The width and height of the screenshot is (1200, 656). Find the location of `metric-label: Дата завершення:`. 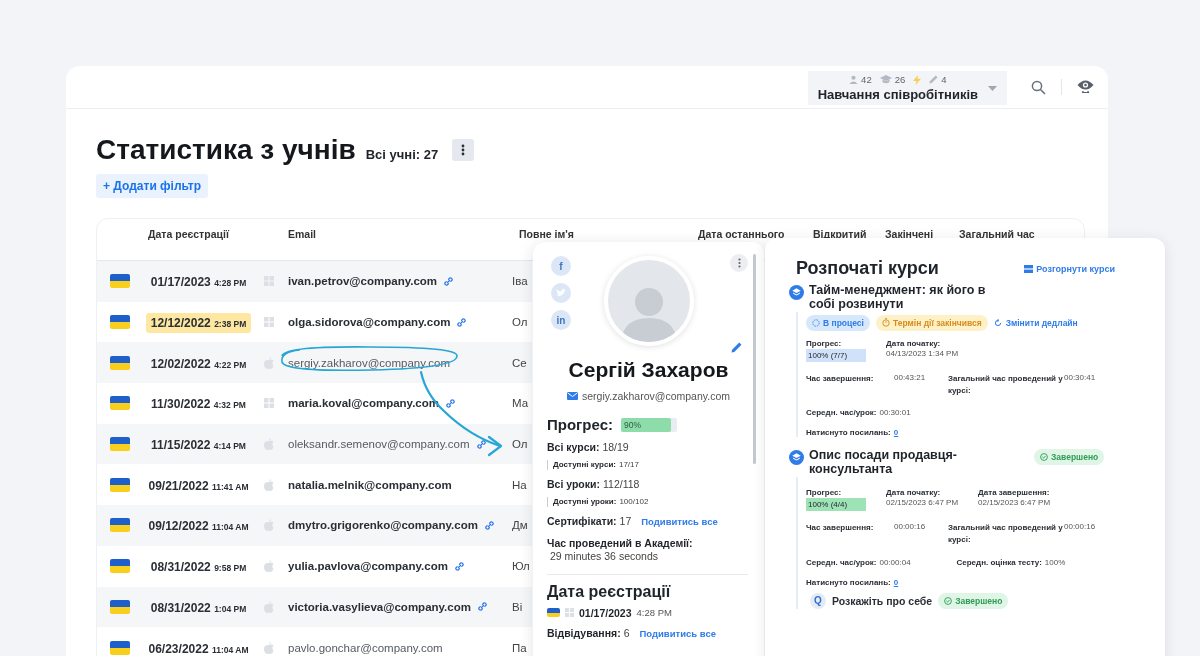

metric-label: Дата завершення: is located at coordinates (1014, 492).